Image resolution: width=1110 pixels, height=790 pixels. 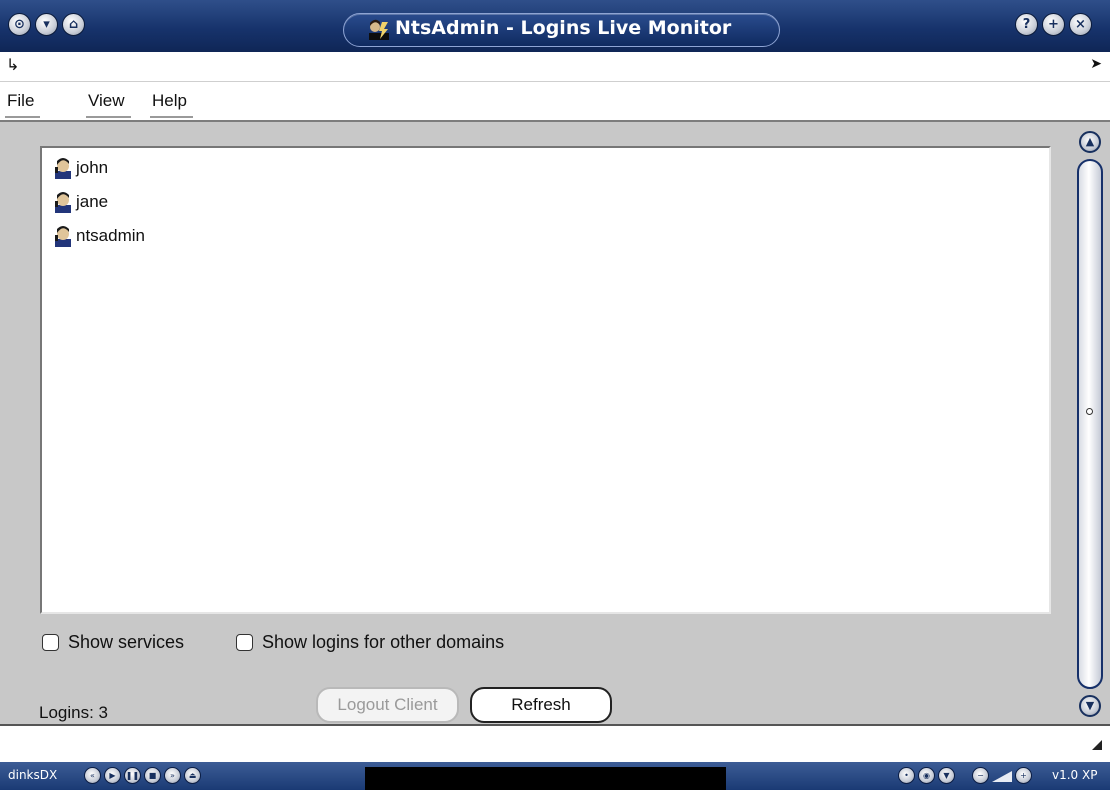 I want to click on list-item: john, so click(x=80, y=168).